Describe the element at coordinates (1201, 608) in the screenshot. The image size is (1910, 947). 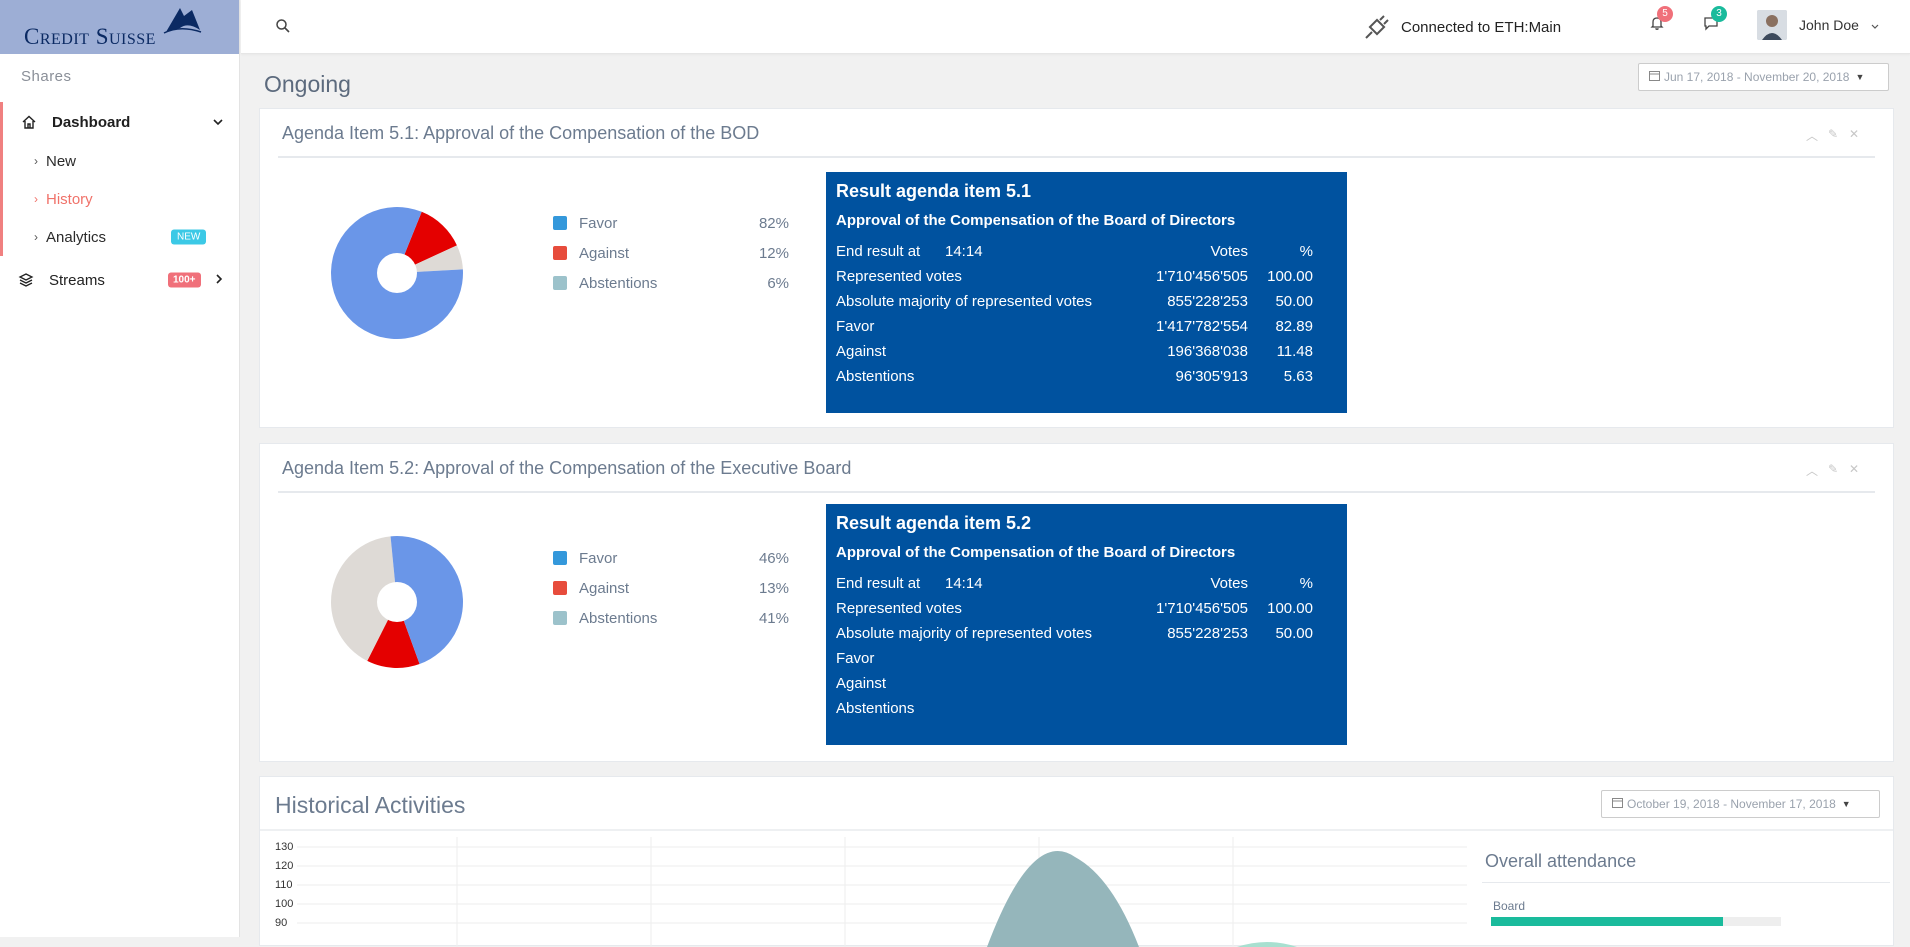
I see `row-votes: 1'710'456'505` at that location.